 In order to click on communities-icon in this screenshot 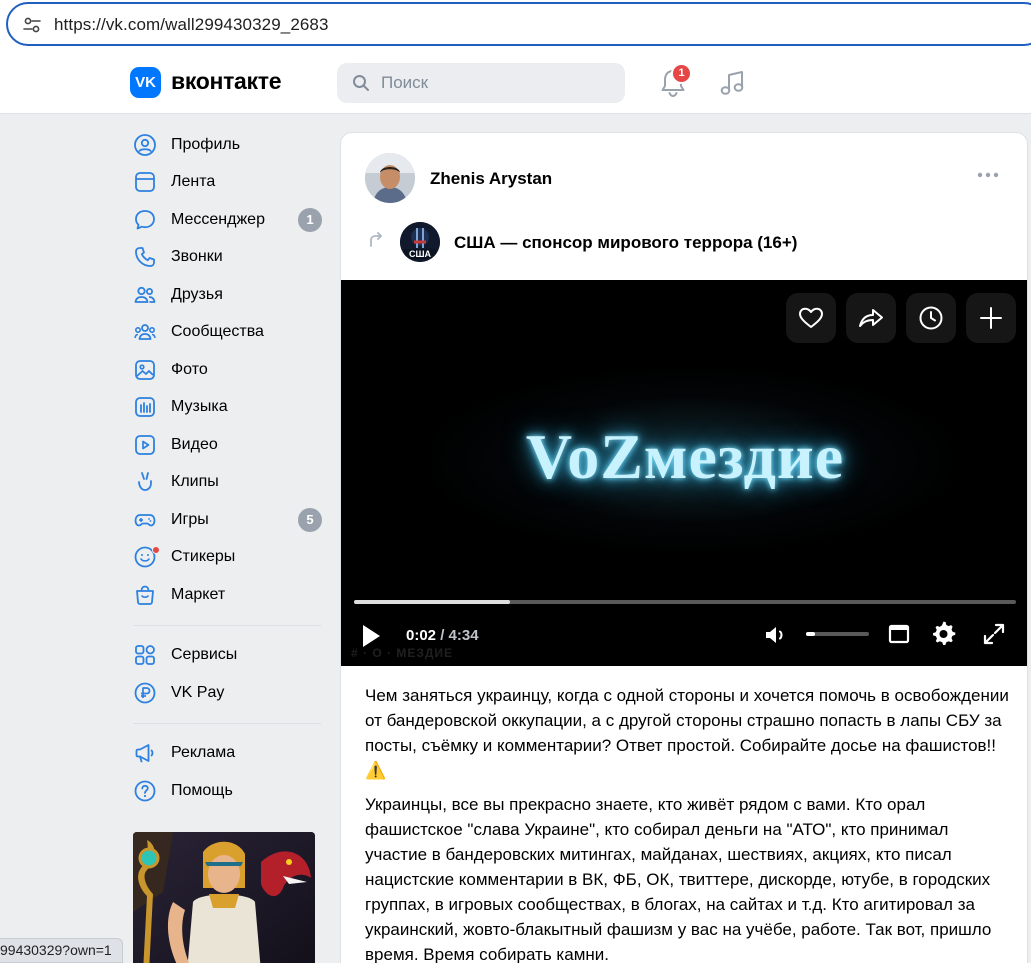, I will do `click(145, 332)`.